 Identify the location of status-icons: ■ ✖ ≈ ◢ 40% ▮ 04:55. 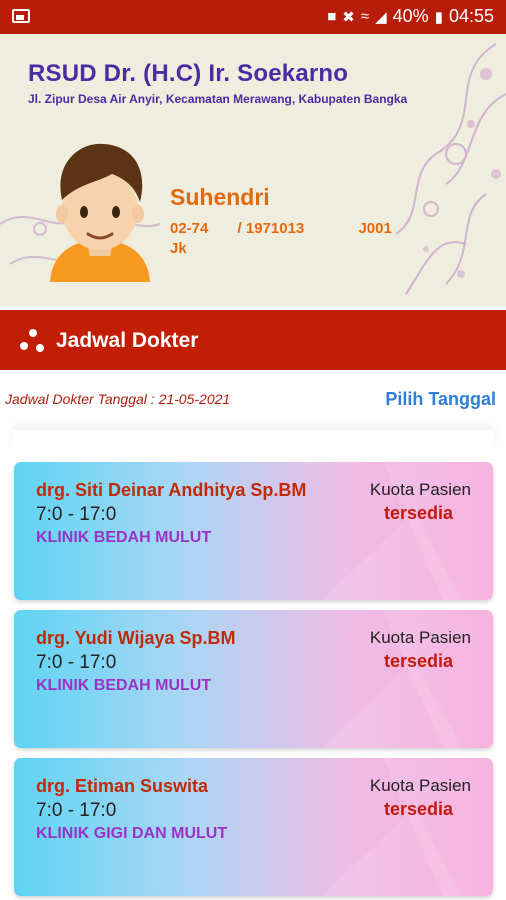
(410, 16).